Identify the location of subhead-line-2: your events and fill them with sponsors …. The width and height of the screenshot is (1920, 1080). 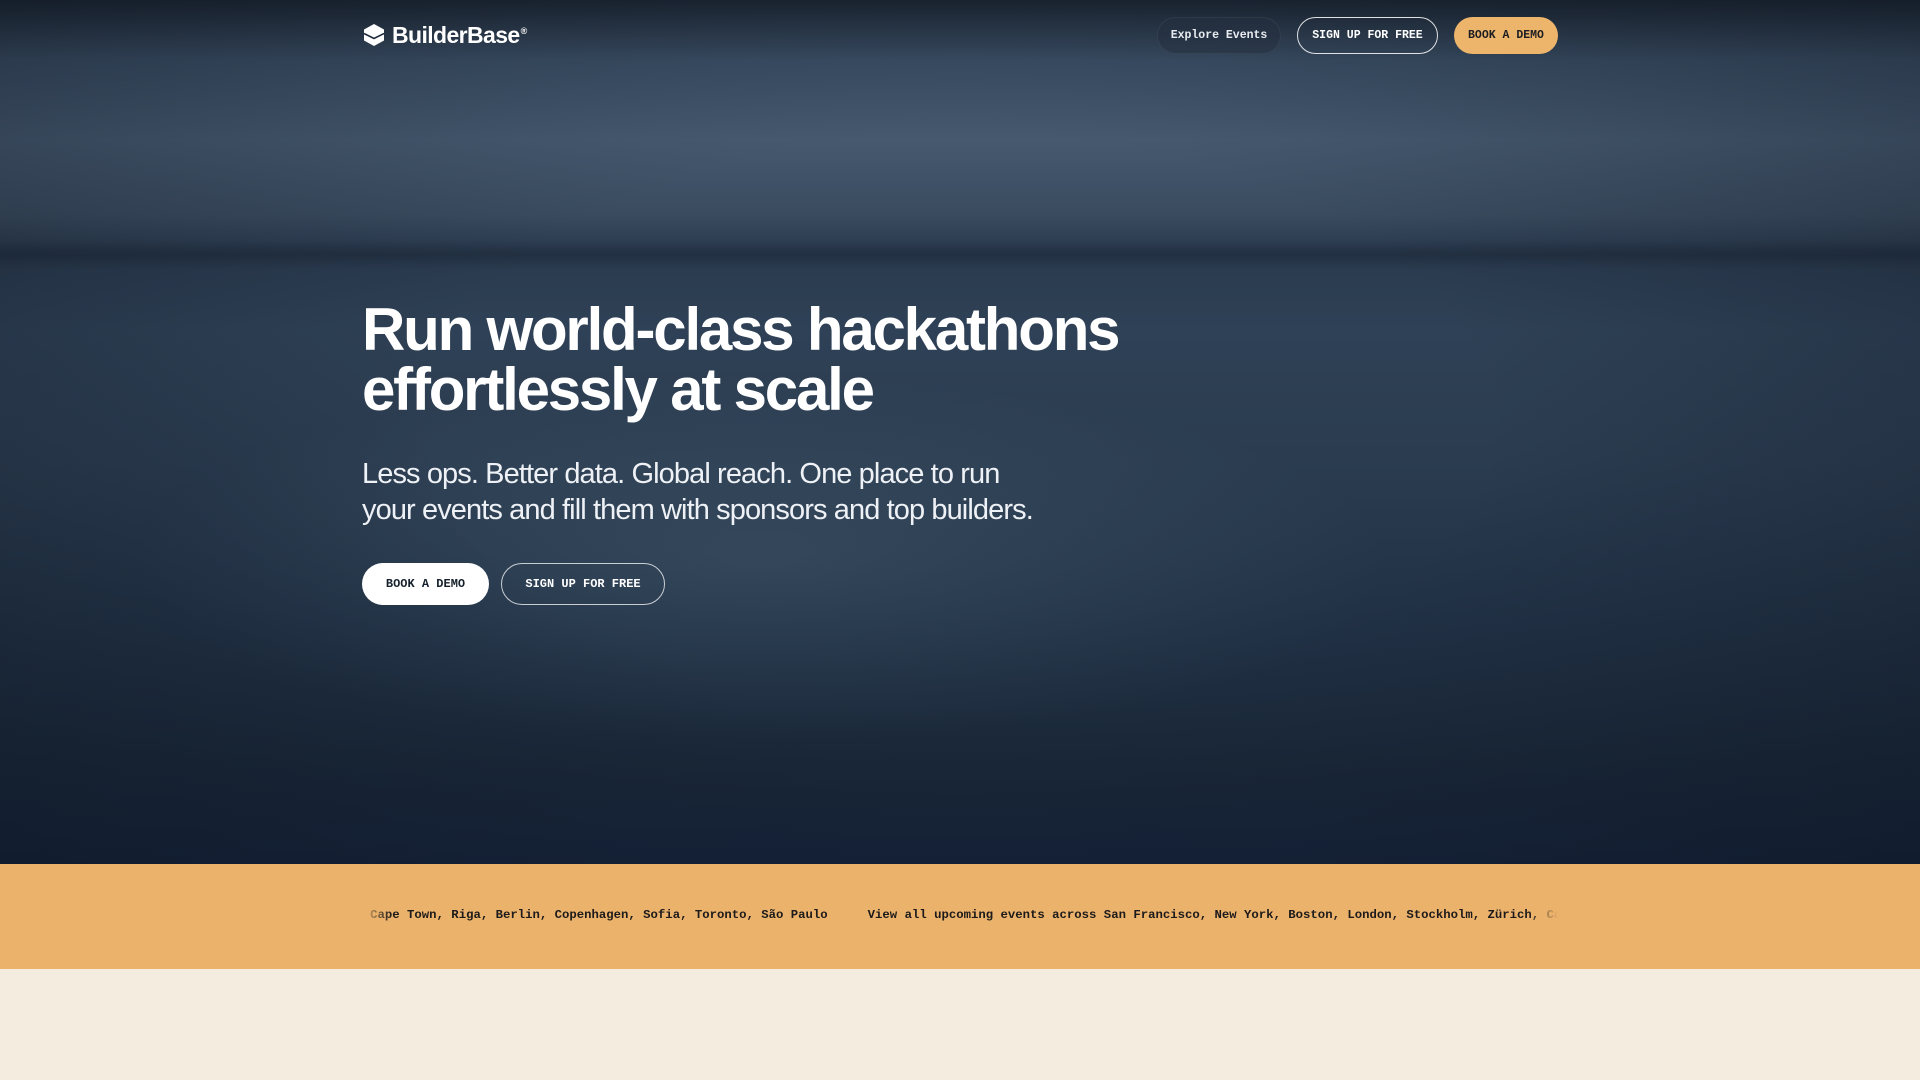
(698, 510).